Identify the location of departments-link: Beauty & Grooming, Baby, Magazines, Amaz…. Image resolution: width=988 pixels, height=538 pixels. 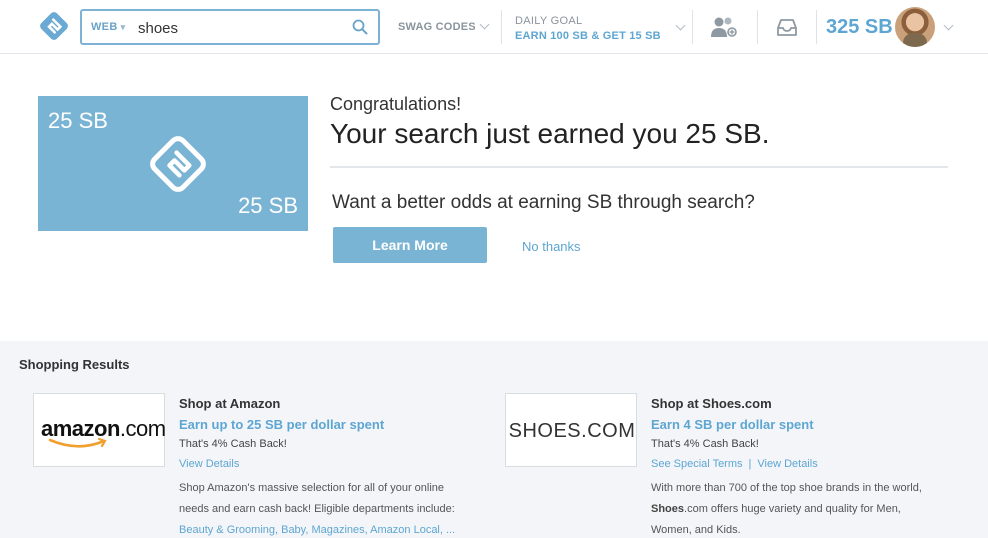
(317, 530).